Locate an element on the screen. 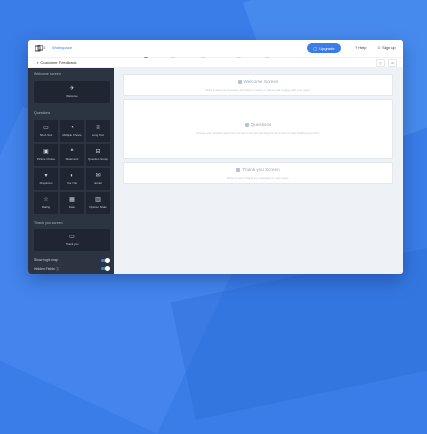 The height and width of the screenshot is (434, 427). upgrade-button: ▢ Upgrade is located at coordinates (324, 48).